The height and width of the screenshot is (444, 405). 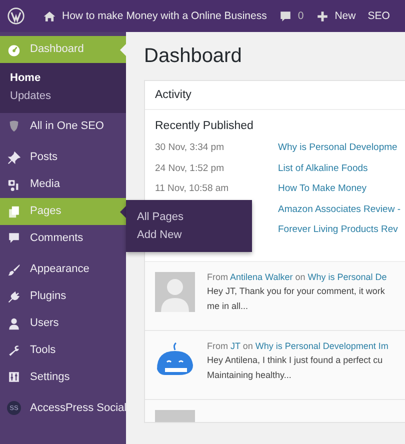 What do you see at coordinates (322, 16) in the screenshot?
I see `plus-icon` at bounding box center [322, 16].